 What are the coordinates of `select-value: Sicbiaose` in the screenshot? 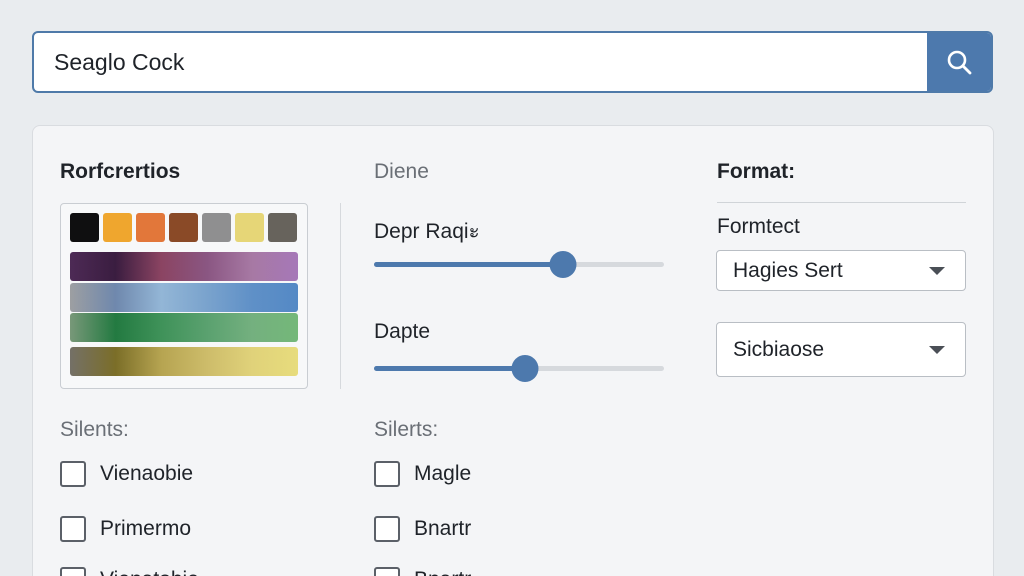 It's located at (779, 349).